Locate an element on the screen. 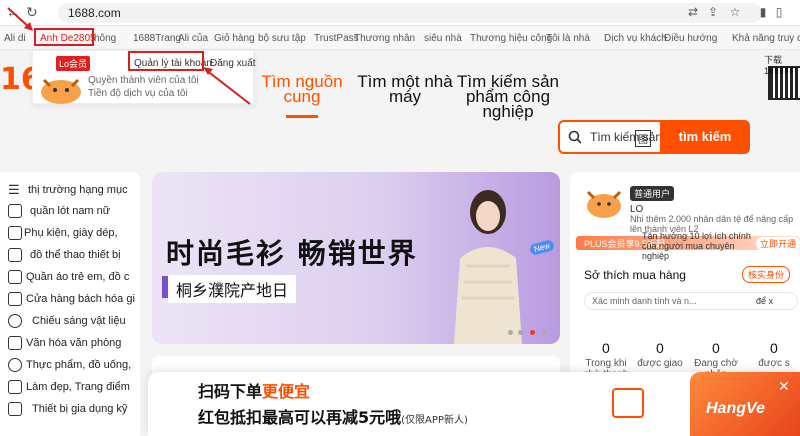 The width and height of the screenshot is (800, 436). promo-headline-a: 扫码下单 is located at coordinates (230, 391).